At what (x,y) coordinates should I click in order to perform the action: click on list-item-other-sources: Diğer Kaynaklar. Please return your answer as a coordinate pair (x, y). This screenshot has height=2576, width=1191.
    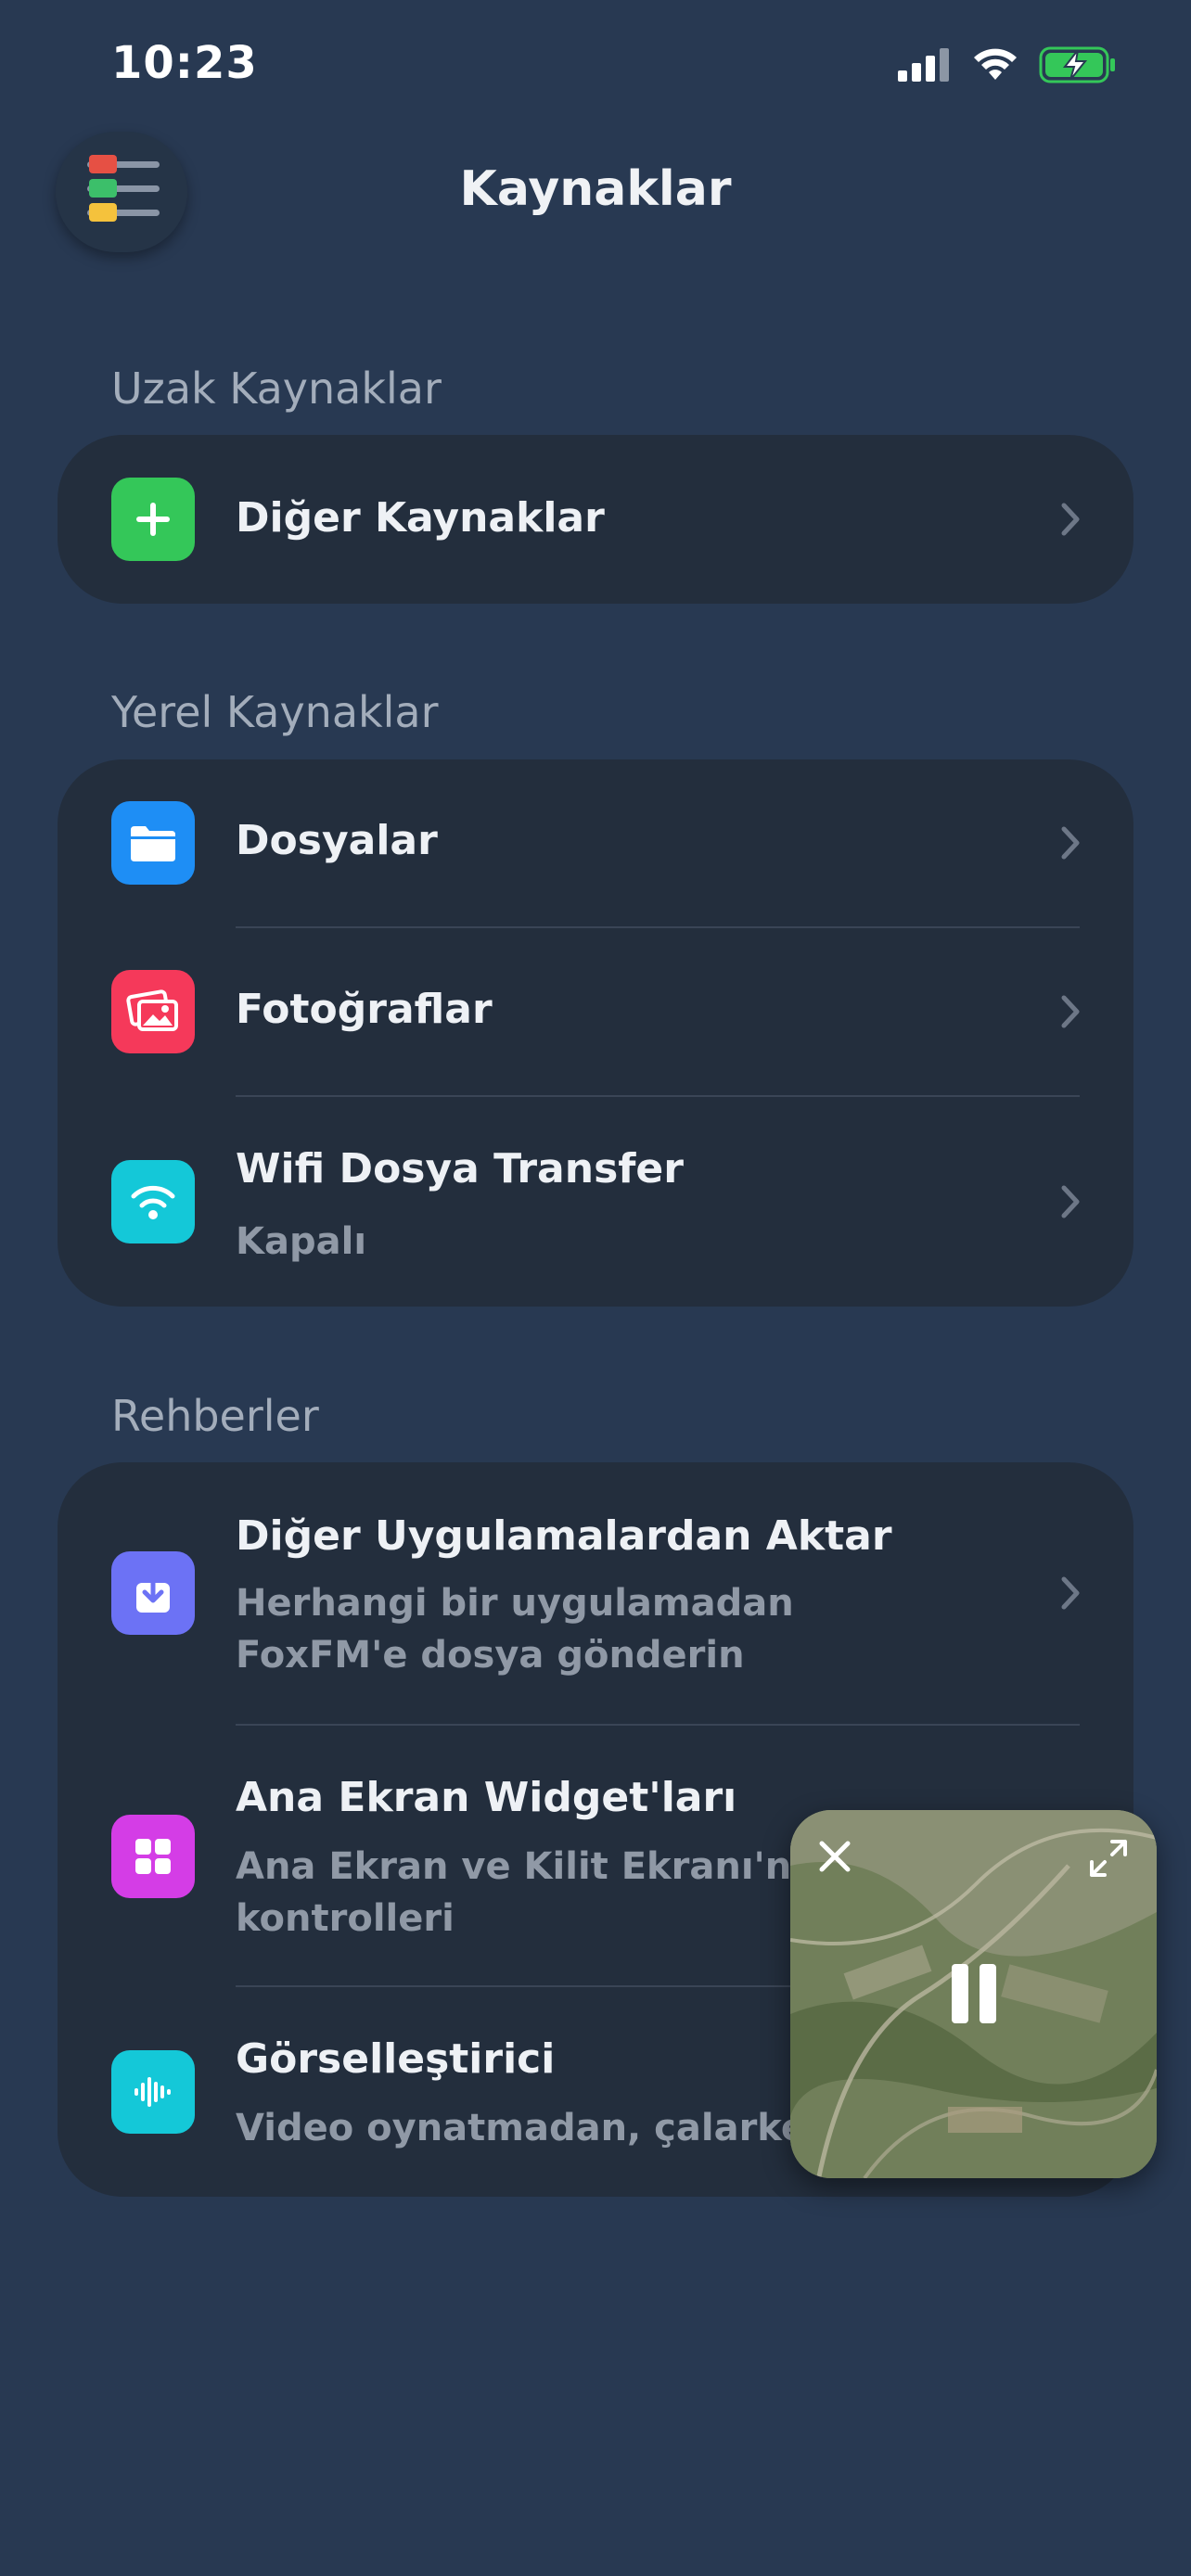
    Looking at the image, I should click on (595, 519).